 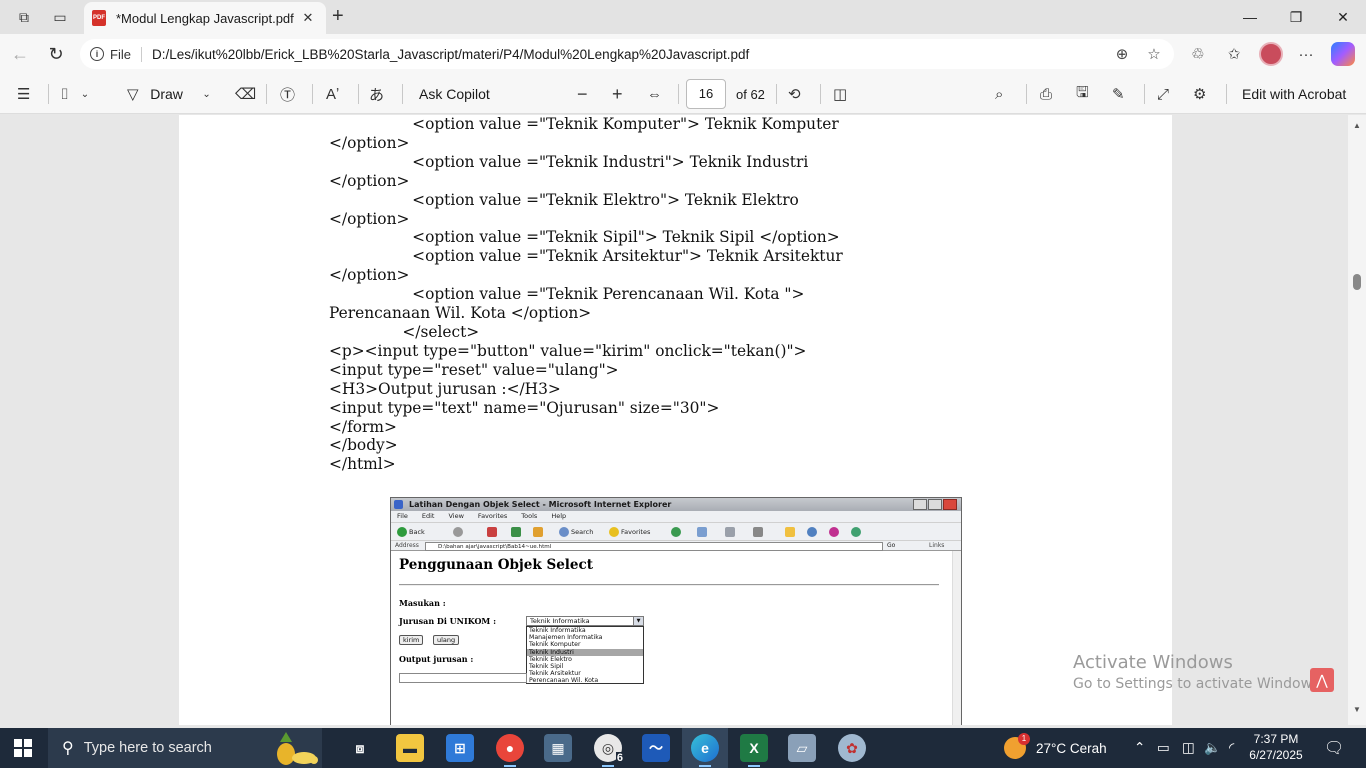 I want to click on zoom-icon: ⊕, so click(x=1122, y=54).